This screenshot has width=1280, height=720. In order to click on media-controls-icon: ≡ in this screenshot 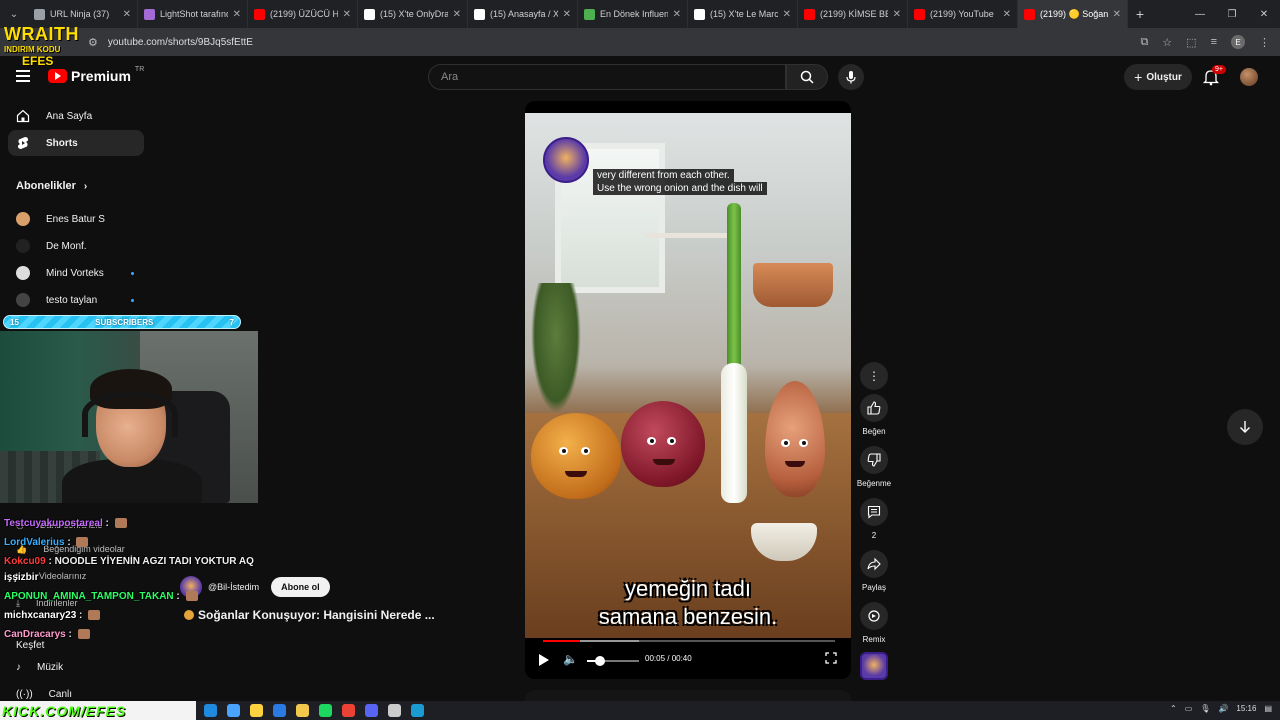, I will do `click(1214, 42)`.